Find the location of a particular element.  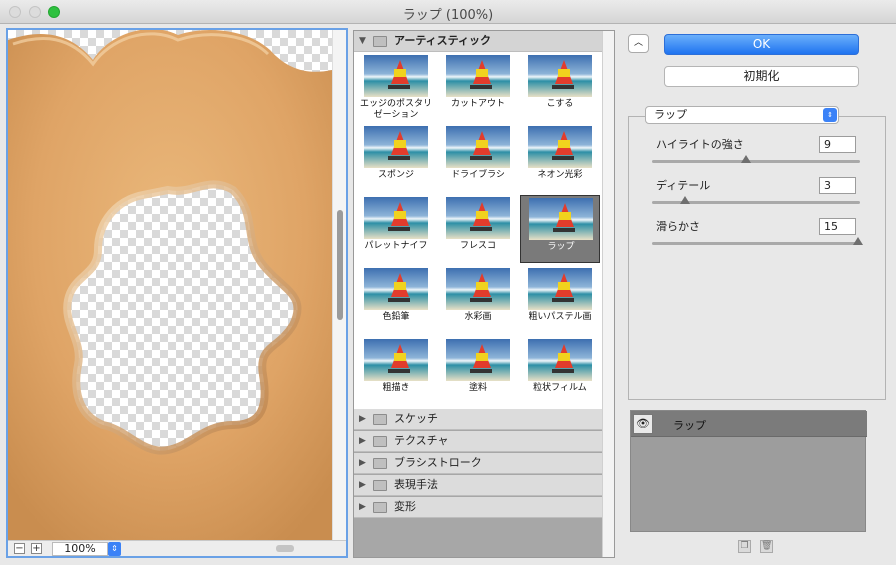

effect-layer-name: ラップ is located at coordinates (689, 425).